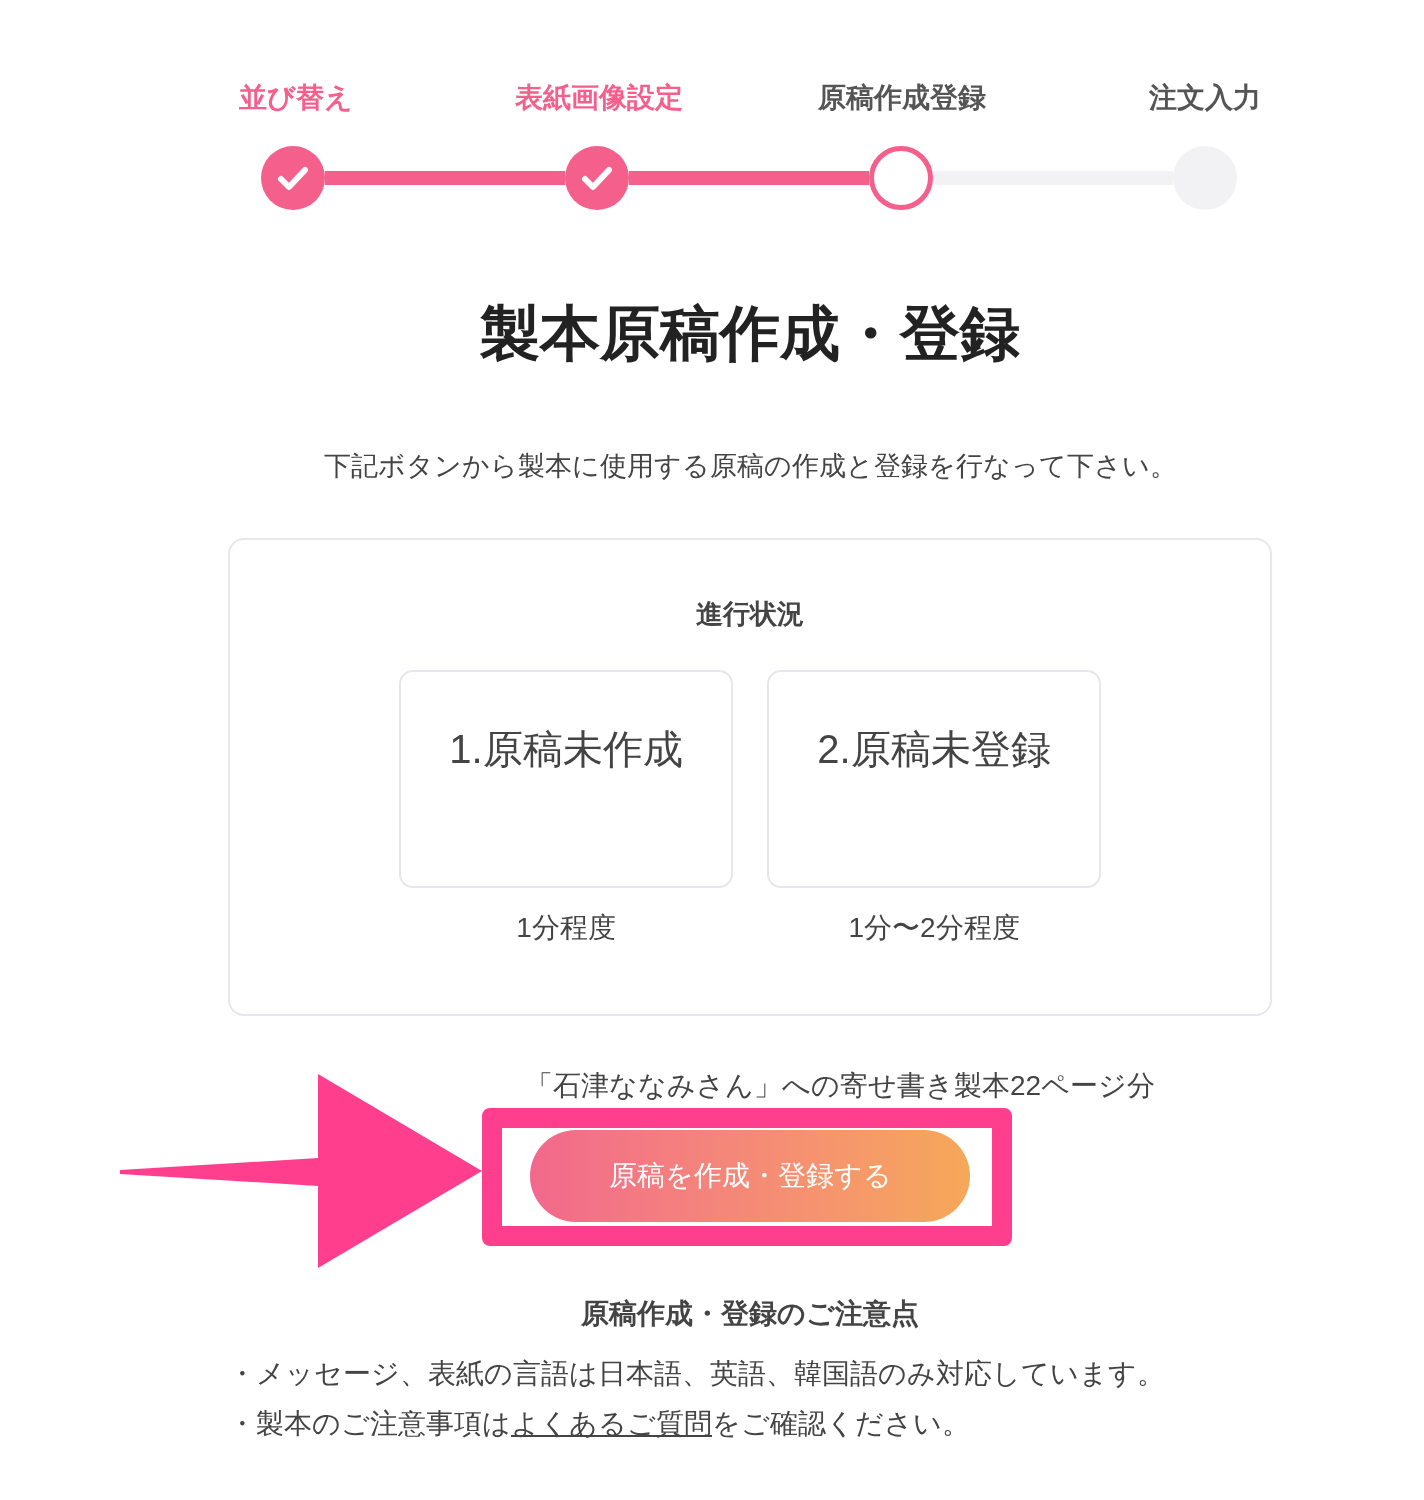 The image size is (1424, 1500). I want to click on note-text: ・製本のご注意事項は よくあるご質問をご確認ください。, so click(599, 1424).